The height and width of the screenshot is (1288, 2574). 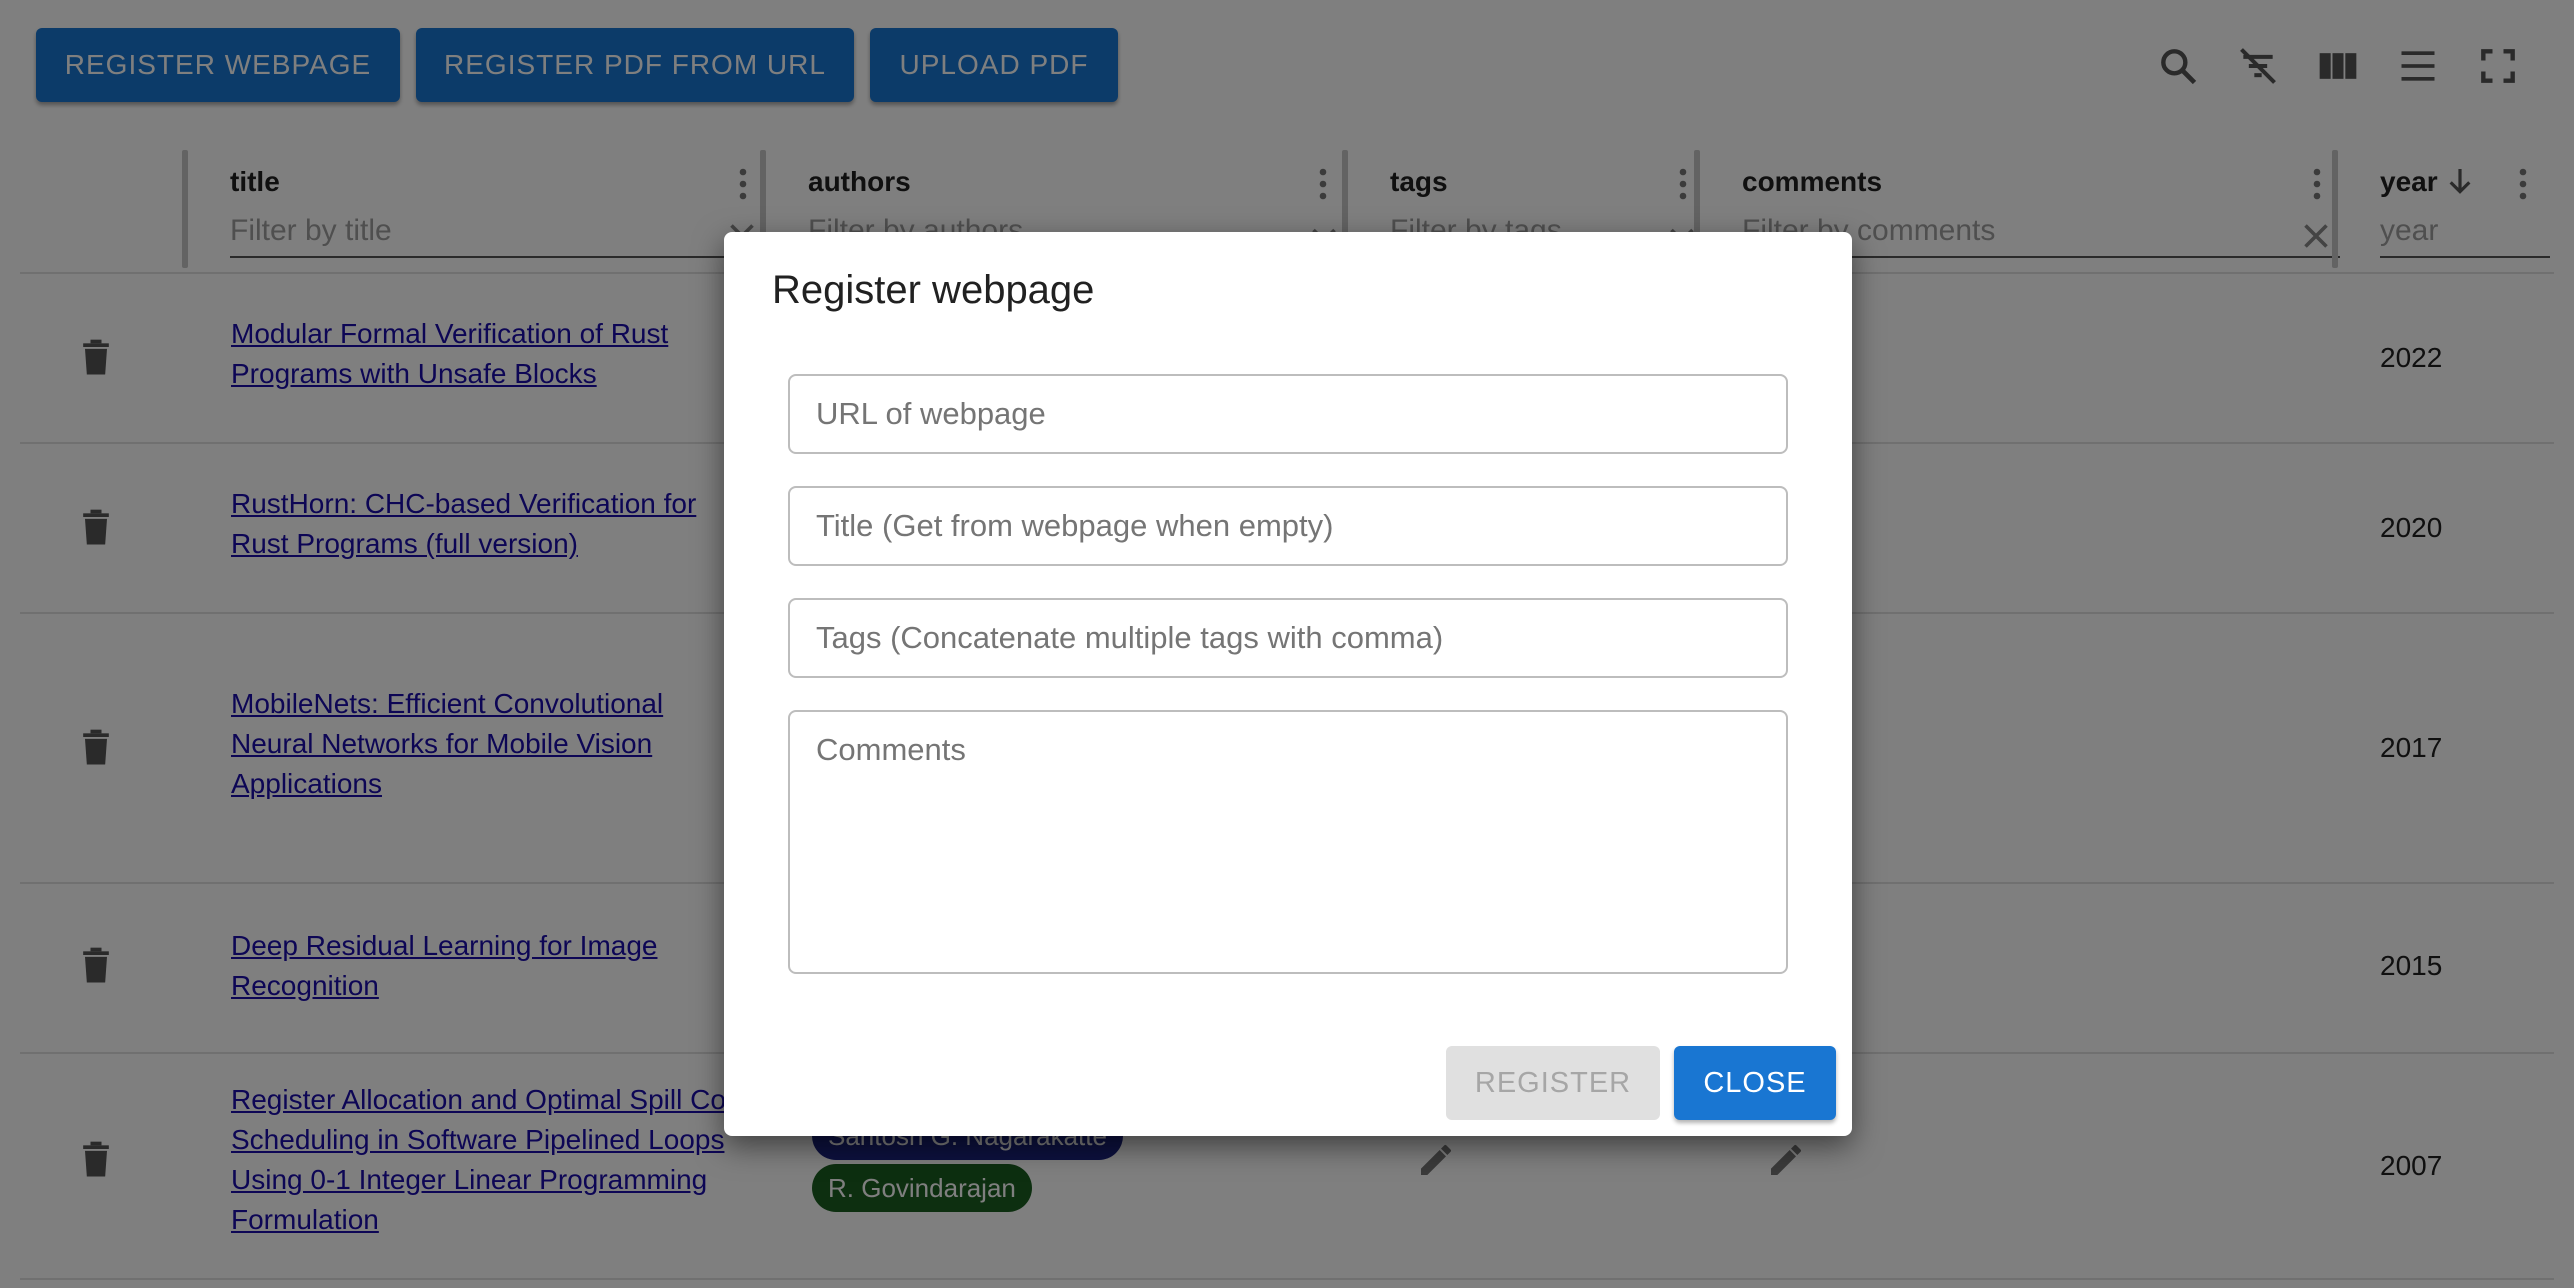 I want to click on close-button: CLOSE, so click(x=1755, y=1083).